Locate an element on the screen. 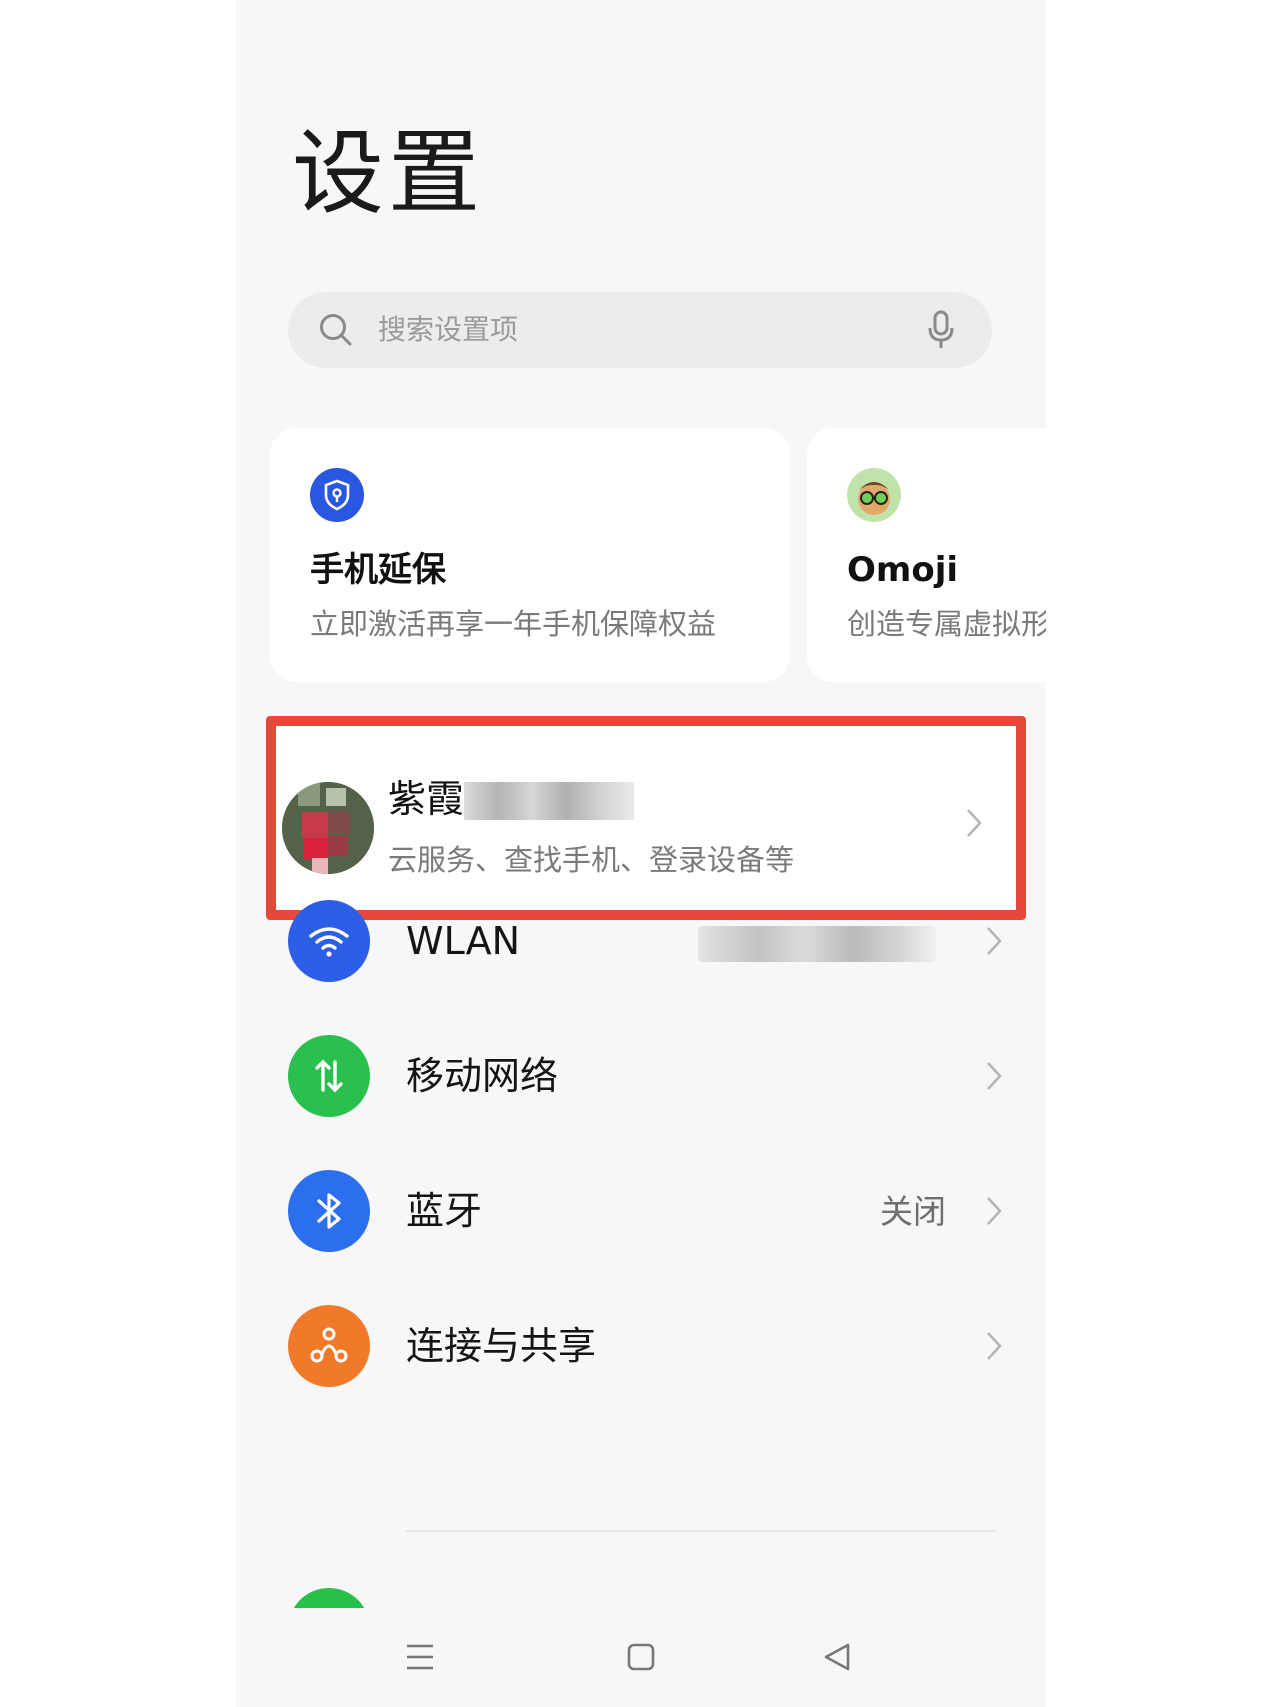 Image resolution: width=1280 pixels, height=1707 pixels. redacted-wifi-name is located at coordinates (817, 944).